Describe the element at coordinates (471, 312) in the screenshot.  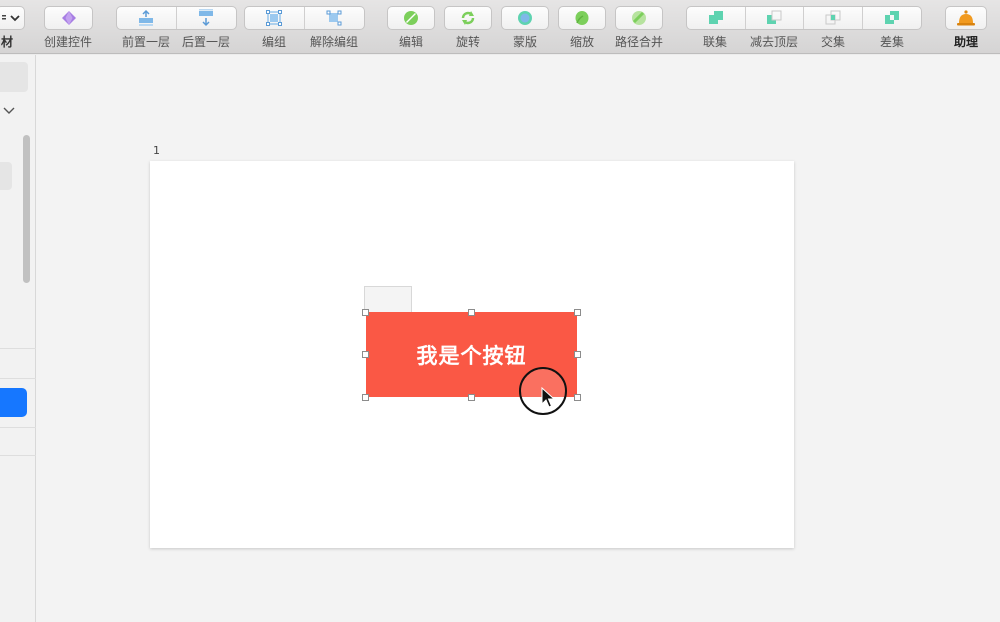
I see `resize-handle-top` at that location.